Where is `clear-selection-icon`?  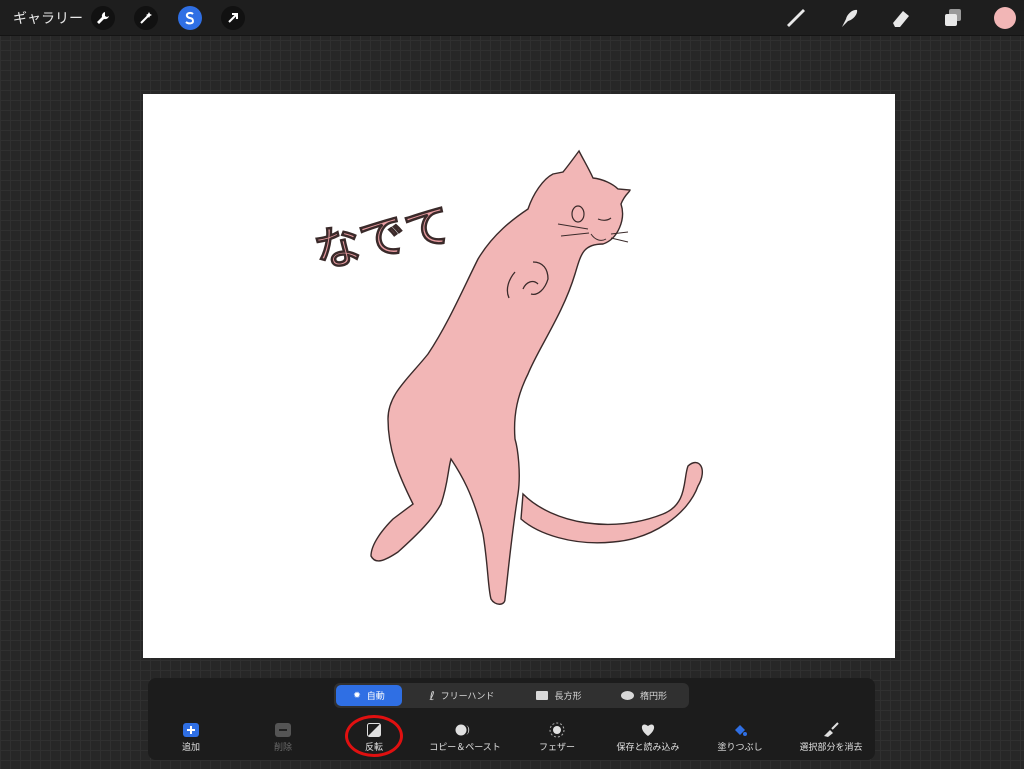 clear-selection-icon is located at coordinates (831, 730).